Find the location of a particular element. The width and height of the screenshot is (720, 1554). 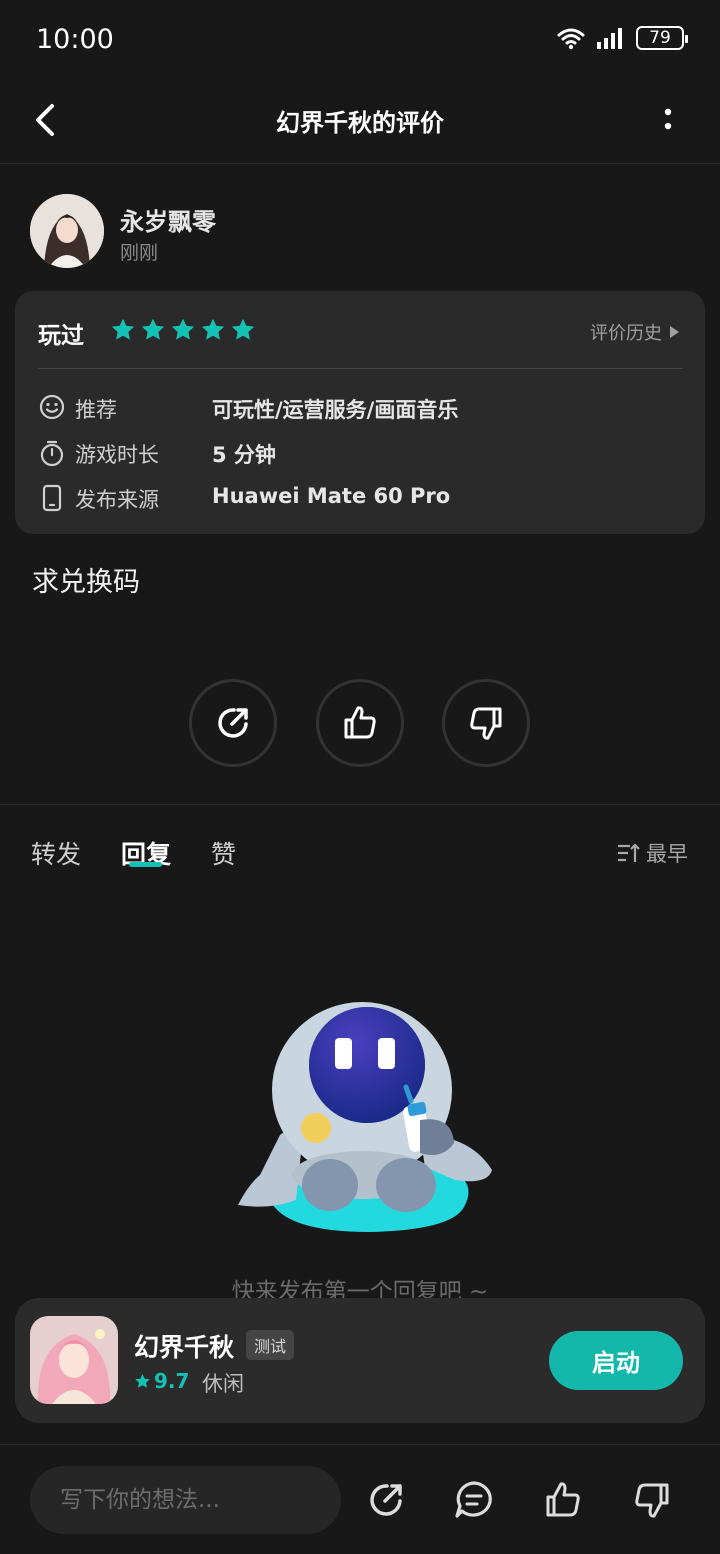

more-options-icon is located at coordinates (668, 121).